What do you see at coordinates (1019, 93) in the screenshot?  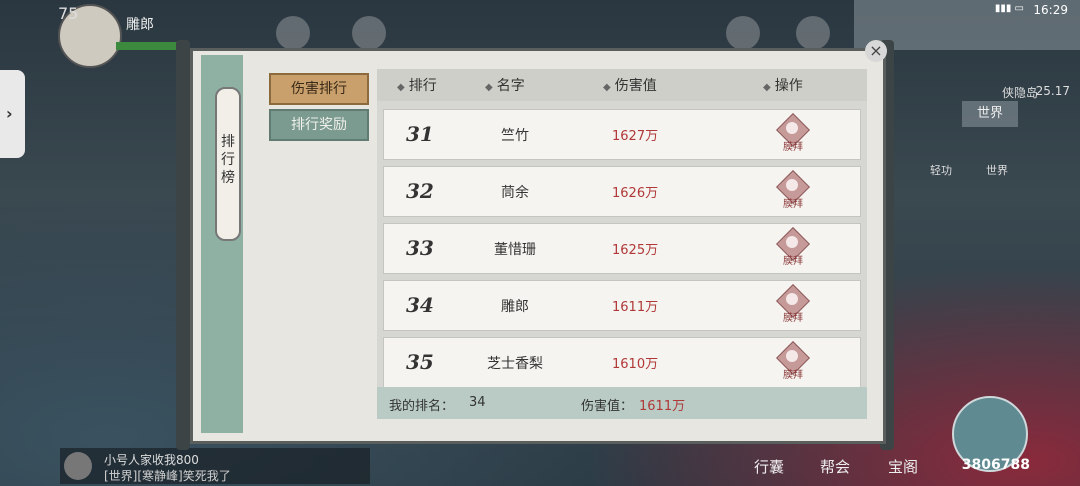 I see `location-name: 侠隐岛` at bounding box center [1019, 93].